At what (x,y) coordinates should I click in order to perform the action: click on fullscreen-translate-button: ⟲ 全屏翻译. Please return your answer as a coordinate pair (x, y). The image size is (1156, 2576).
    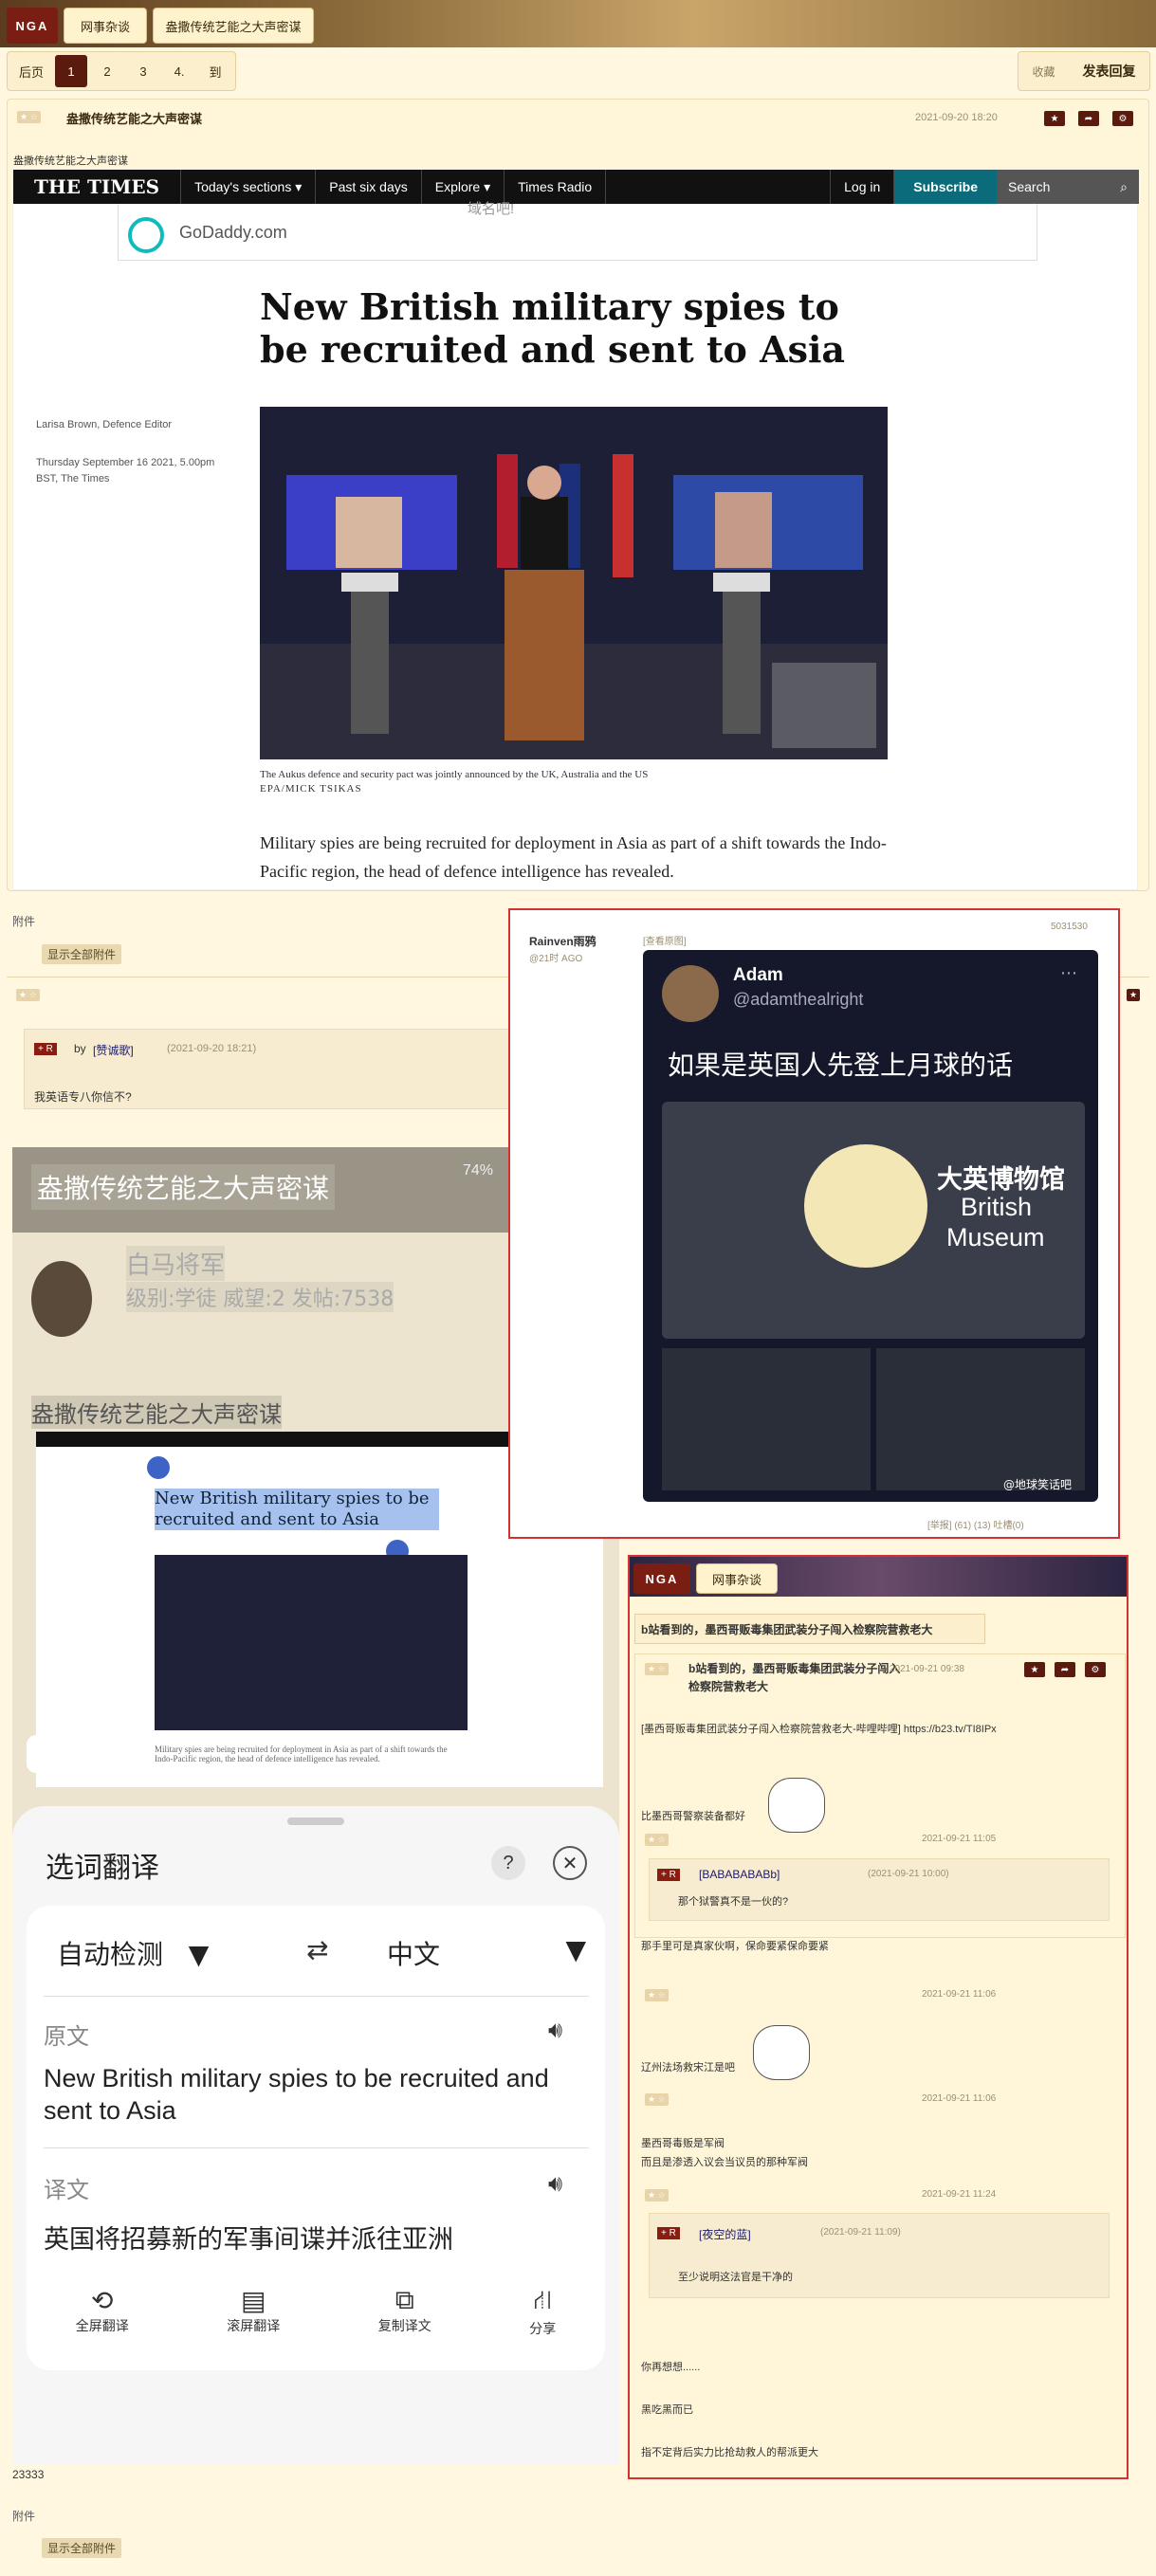
    Looking at the image, I should click on (102, 2323).